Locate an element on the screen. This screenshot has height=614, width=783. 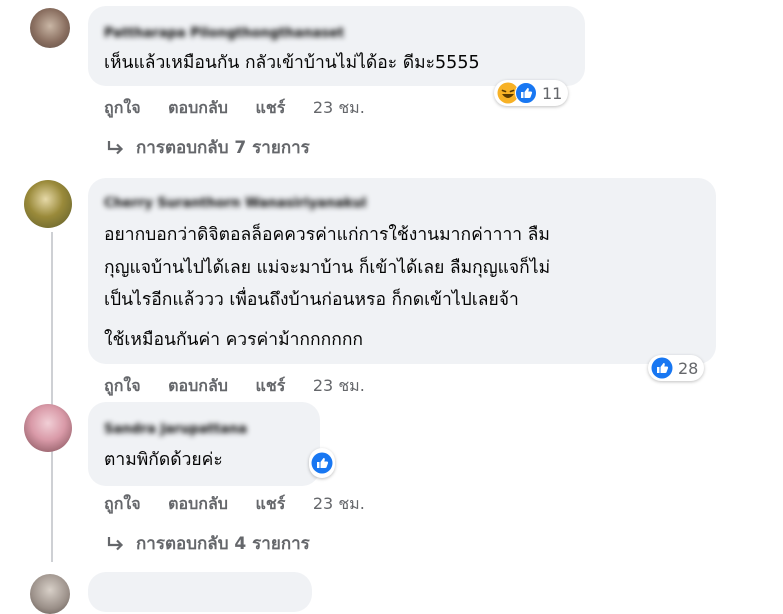
view-replies-link: การตอบกลับ 4 รายการ is located at coordinates (208, 543).